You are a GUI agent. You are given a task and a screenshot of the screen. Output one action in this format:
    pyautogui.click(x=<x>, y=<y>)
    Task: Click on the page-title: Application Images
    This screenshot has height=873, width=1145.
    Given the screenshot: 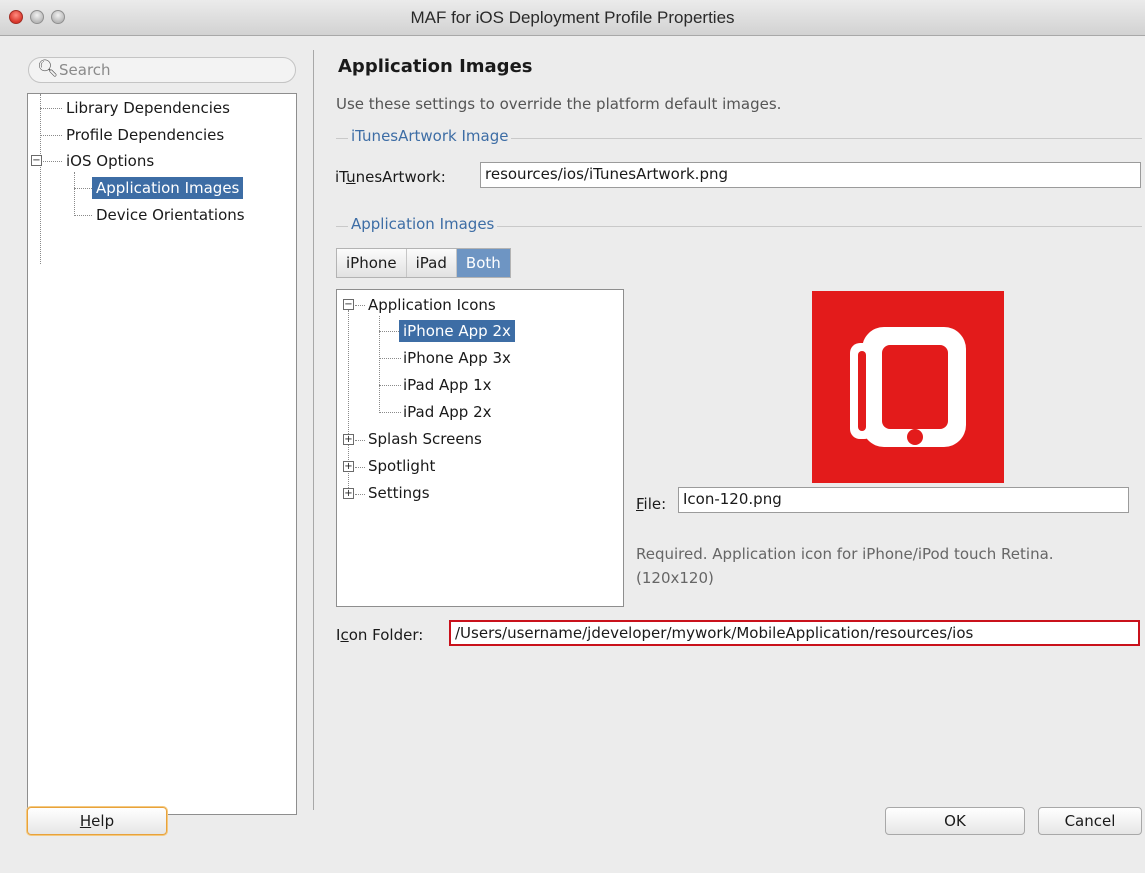 What is the action you would take?
    pyautogui.click(x=435, y=66)
    